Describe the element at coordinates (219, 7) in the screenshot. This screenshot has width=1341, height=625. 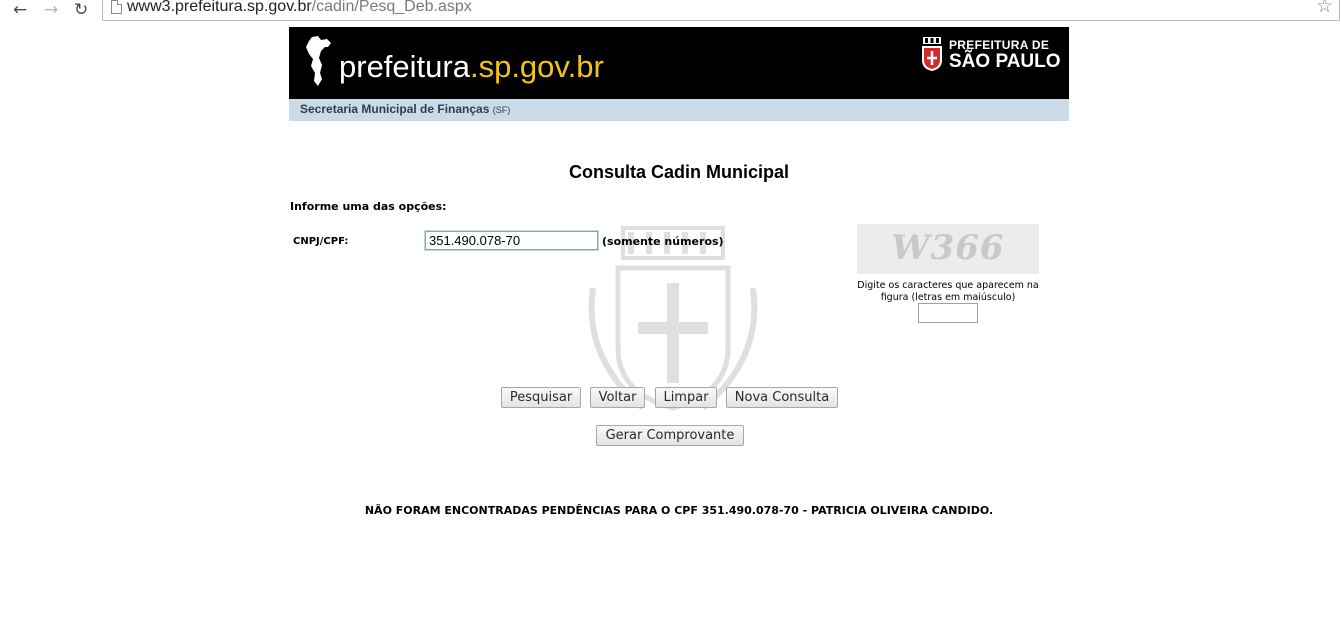
I see `url-host: www3.prefeitura.sp.gov.br` at that location.